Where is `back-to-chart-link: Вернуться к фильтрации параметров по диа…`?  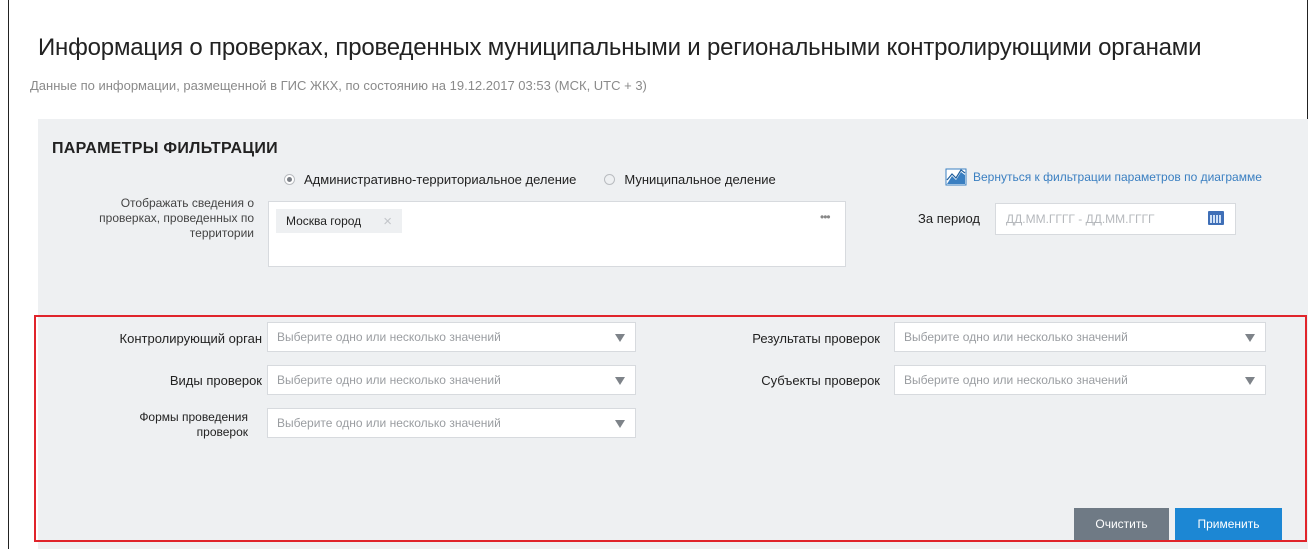
back-to-chart-link: Вернуться к фильтрации параметров по диа… is located at coordinates (1103, 177).